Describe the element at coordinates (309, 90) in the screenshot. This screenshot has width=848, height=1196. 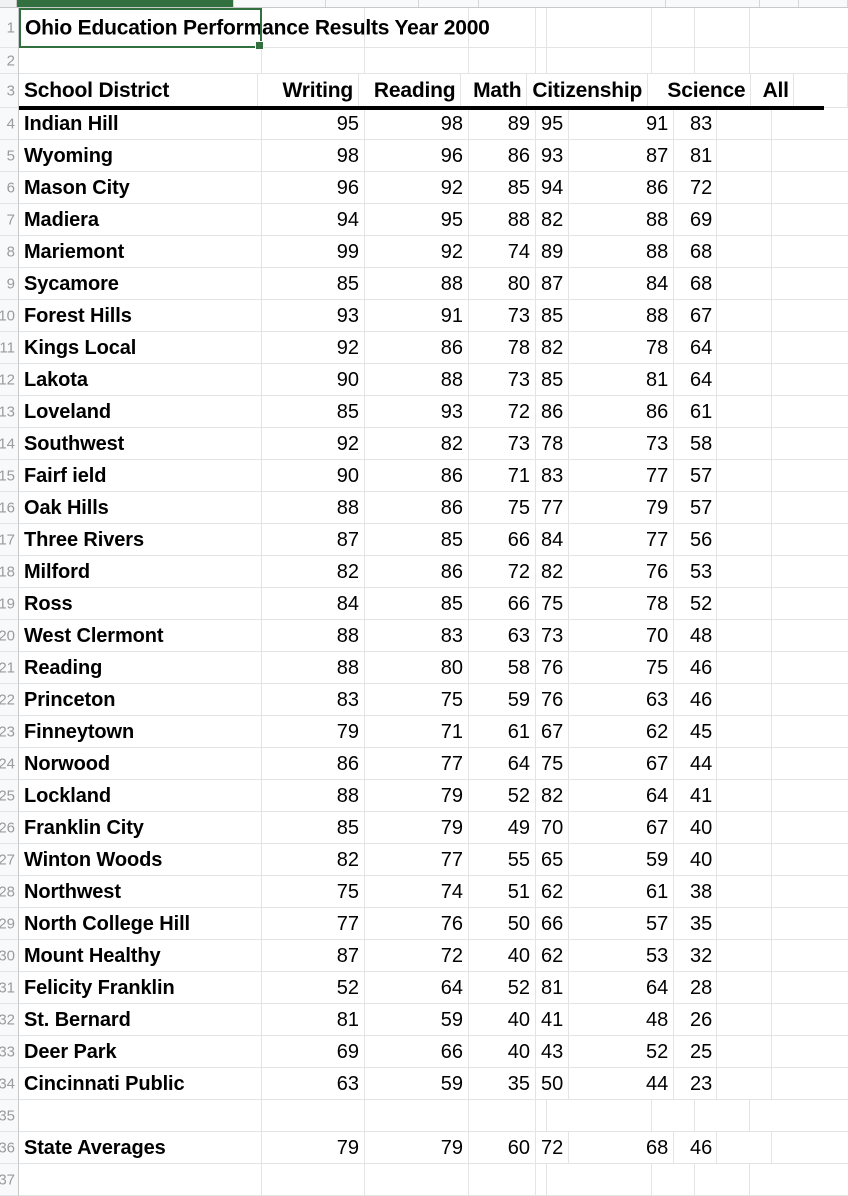
I see `column-label-writing: Writing` at that location.